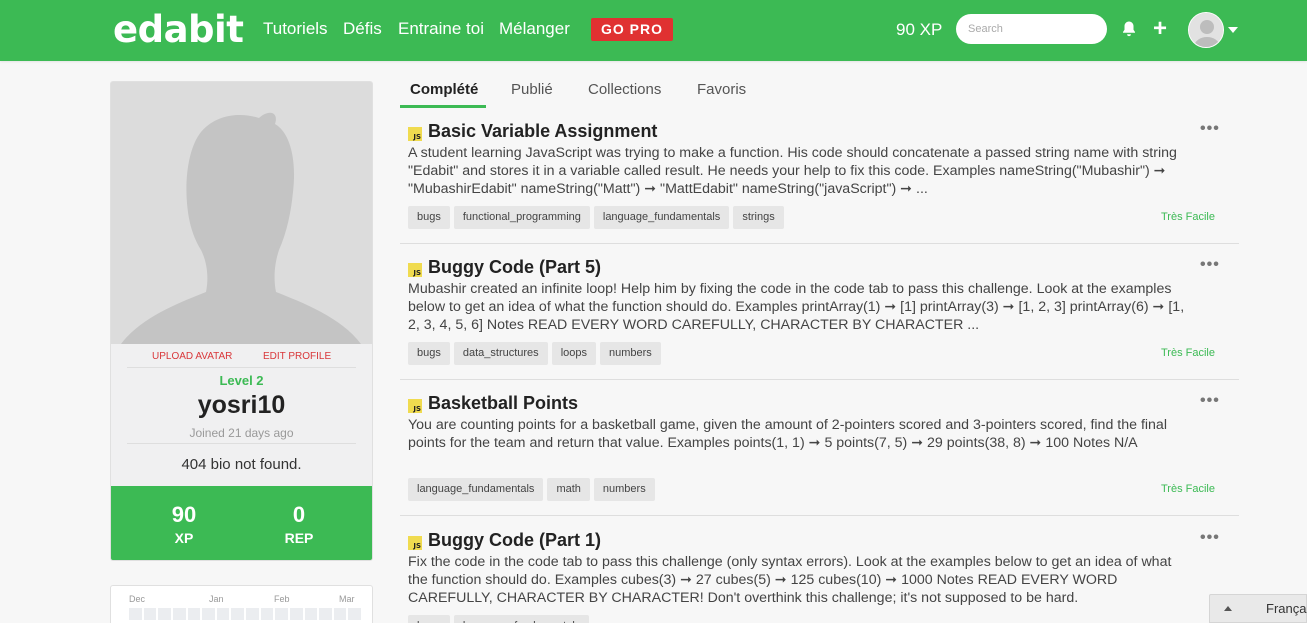 This screenshot has height=623, width=1307. I want to click on edit-profile-link: EDIT PROFILE, so click(297, 356).